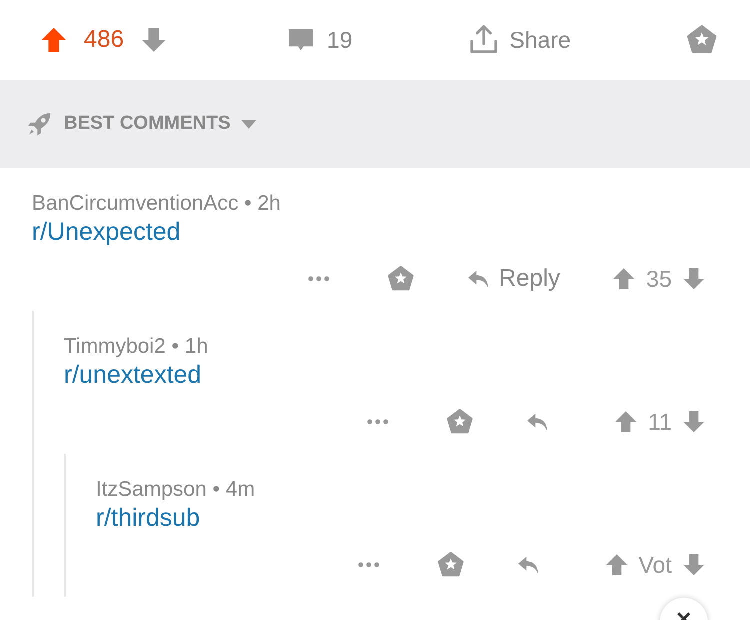 The width and height of the screenshot is (750, 620). What do you see at coordinates (133, 375) in the screenshot?
I see `comment-text: r/unextexted` at bounding box center [133, 375].